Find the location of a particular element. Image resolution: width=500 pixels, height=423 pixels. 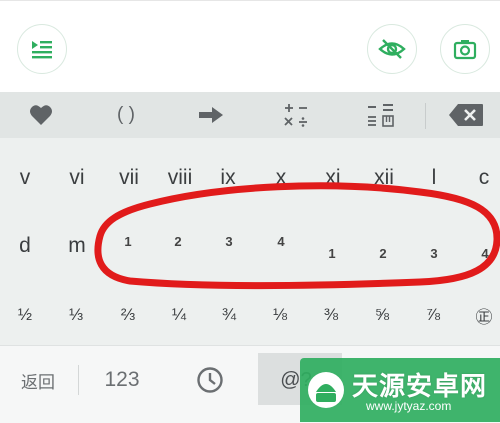

recent-key is located at coordinates (210, 380).